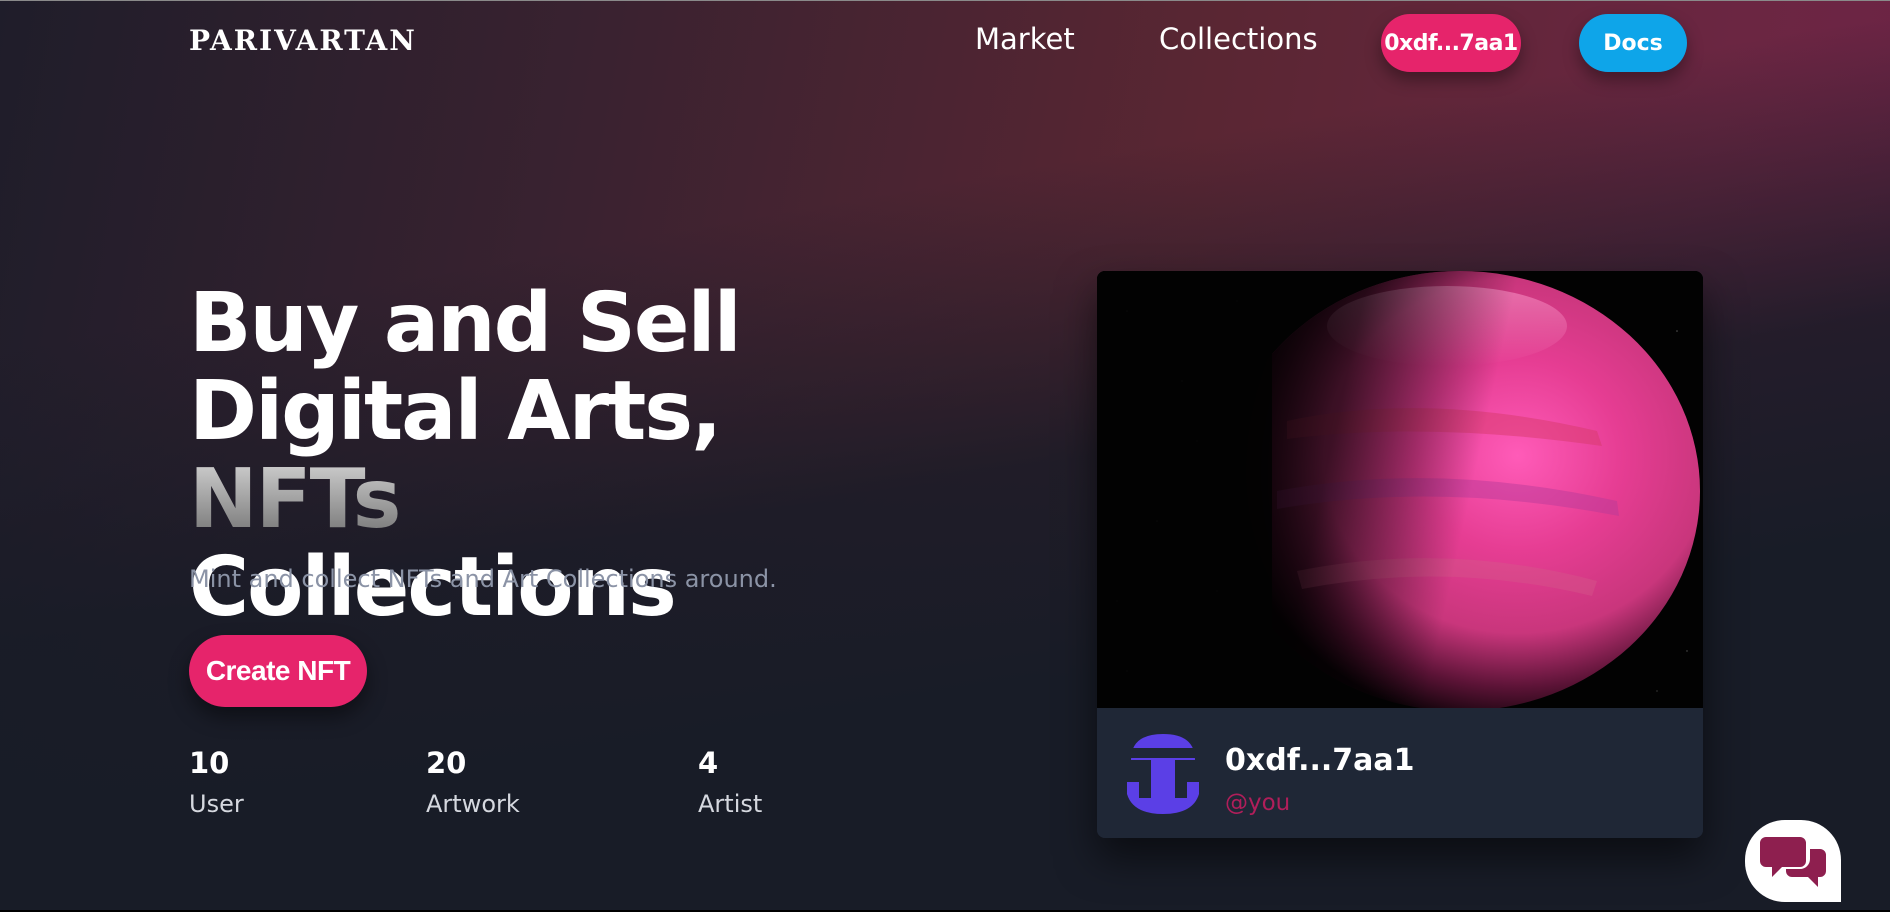  What do you see at coordinates (465, 323) in the screenshot?
I see `hero-title-line1: Buy and Sell` at bounding box center [465, 323].